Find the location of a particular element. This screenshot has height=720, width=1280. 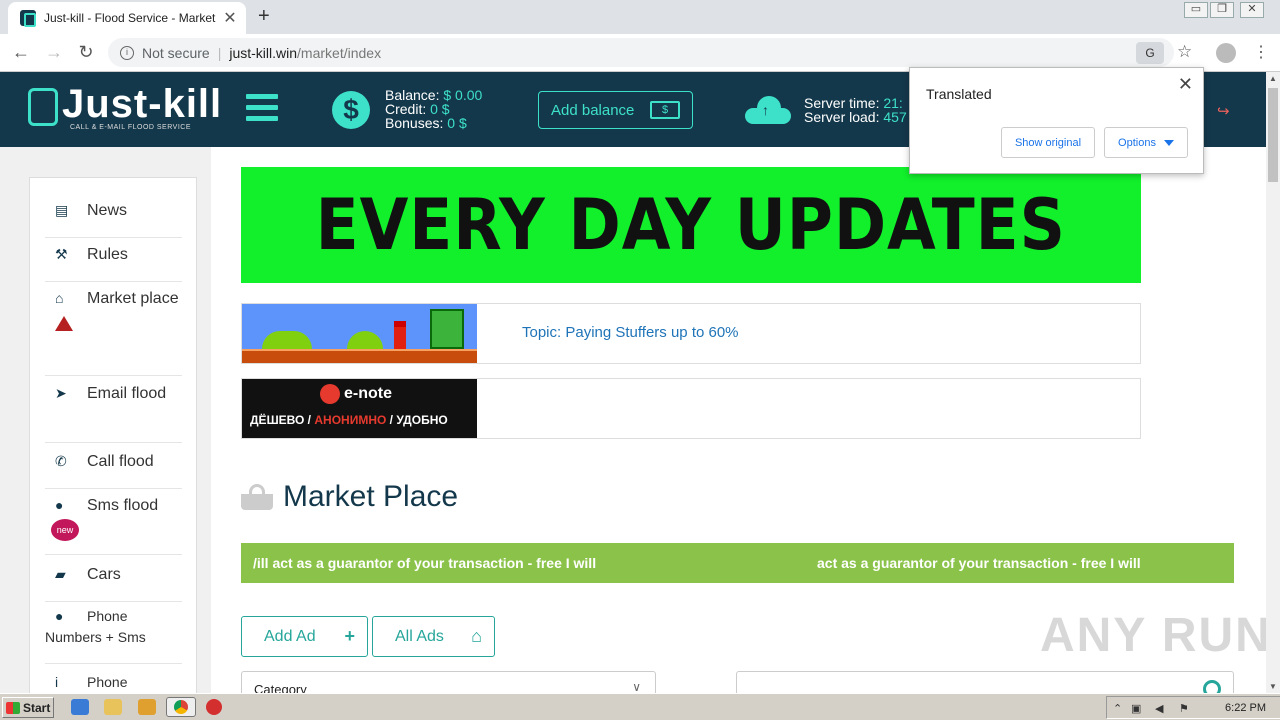

back-button: ← is located at coordinates (21, 52).